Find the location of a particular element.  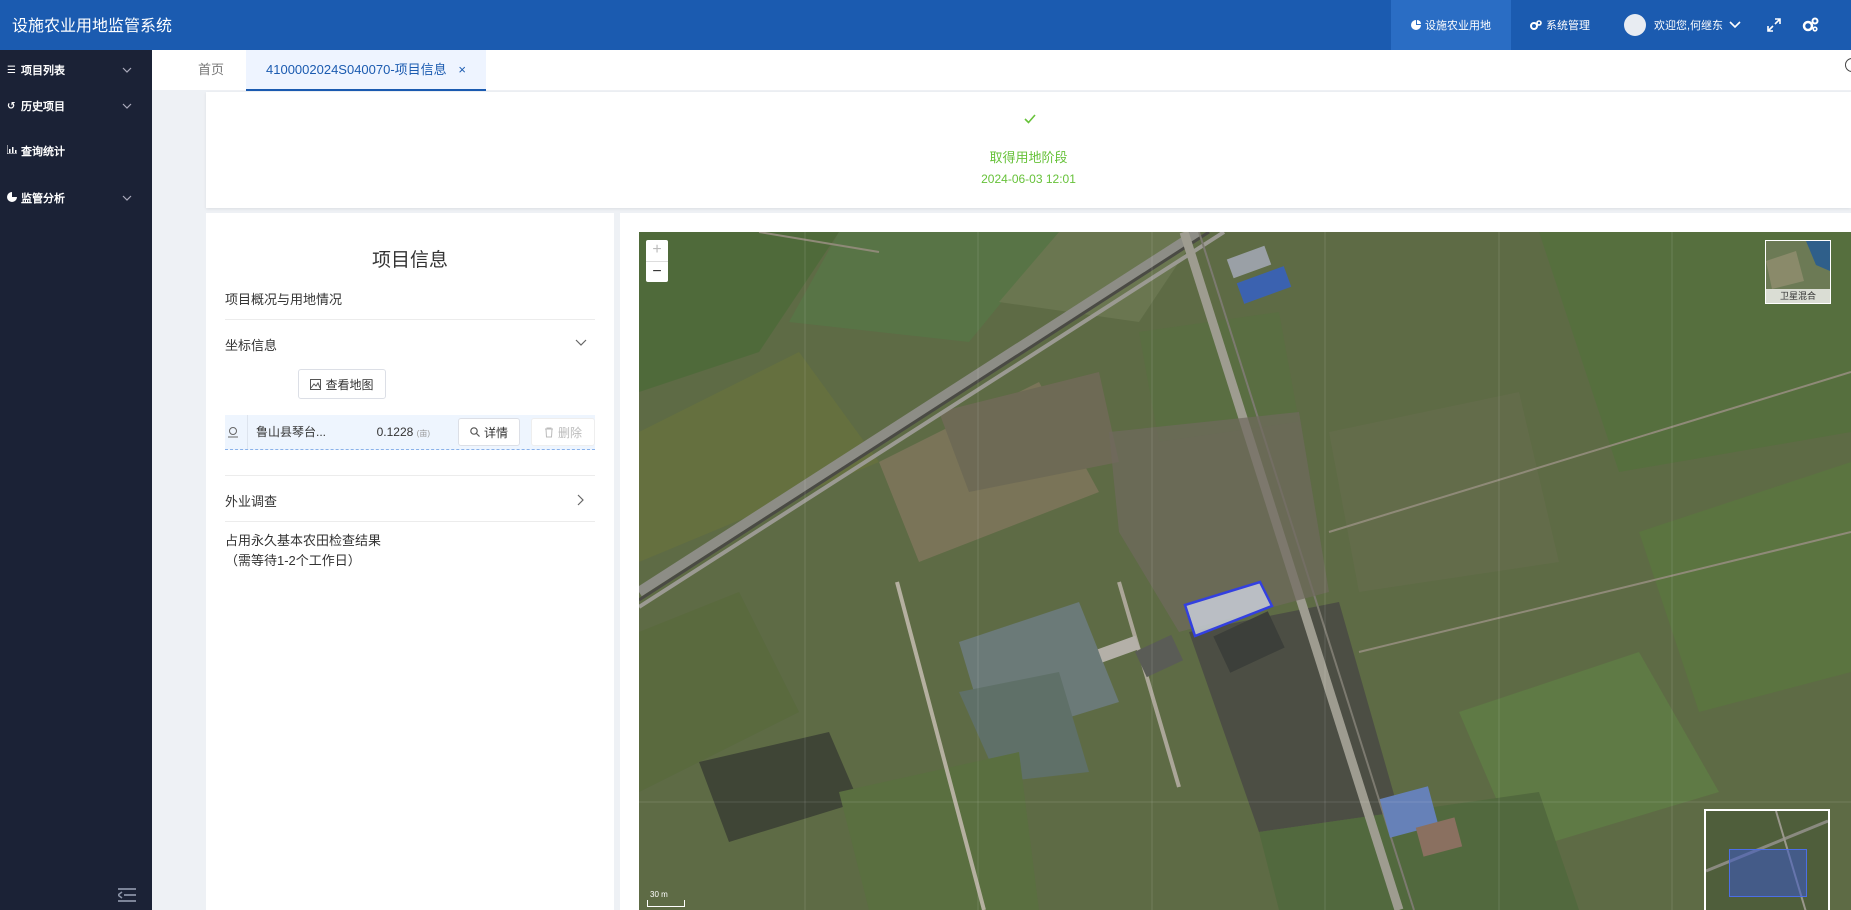

zoom-in-button: + is located at coordinates (657, 251).